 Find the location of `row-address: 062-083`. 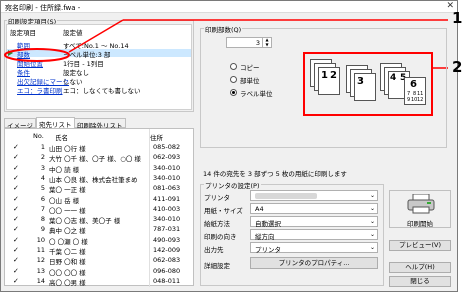

row-address: 062-083 is located at coordinates (167, 260).